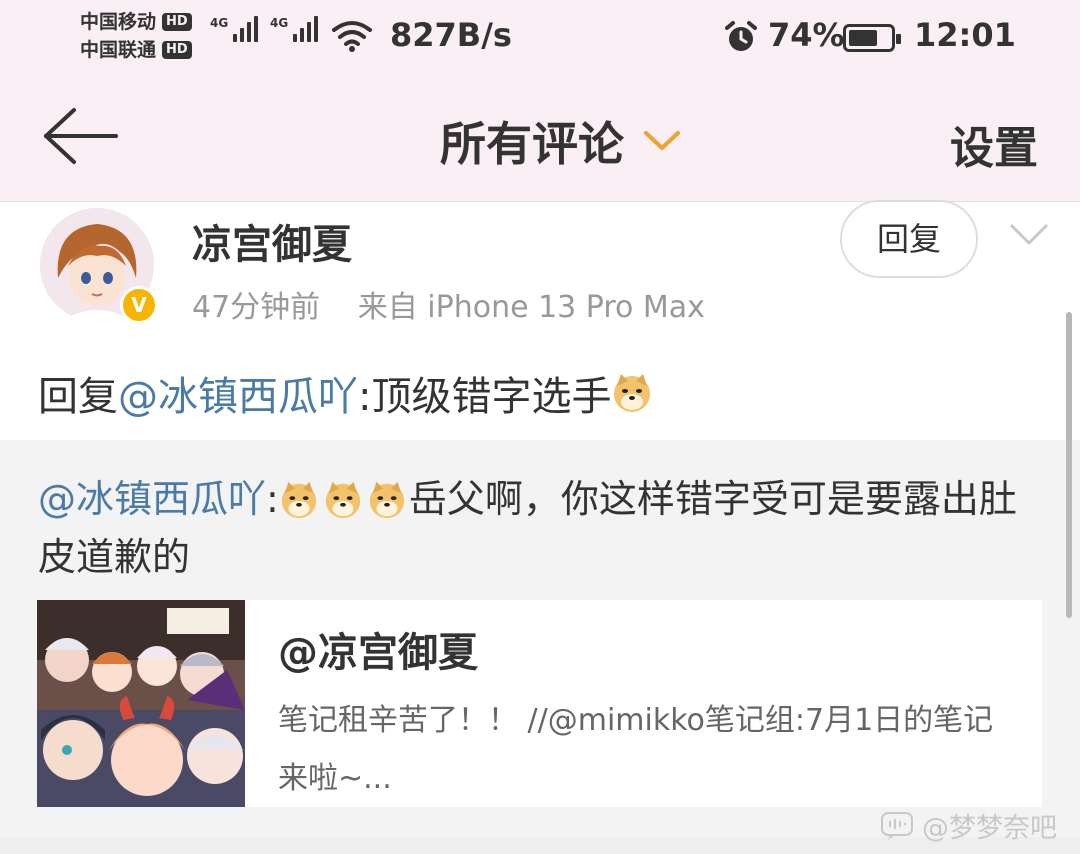  I want to click on back-arrow-icon, so click(81, 136).